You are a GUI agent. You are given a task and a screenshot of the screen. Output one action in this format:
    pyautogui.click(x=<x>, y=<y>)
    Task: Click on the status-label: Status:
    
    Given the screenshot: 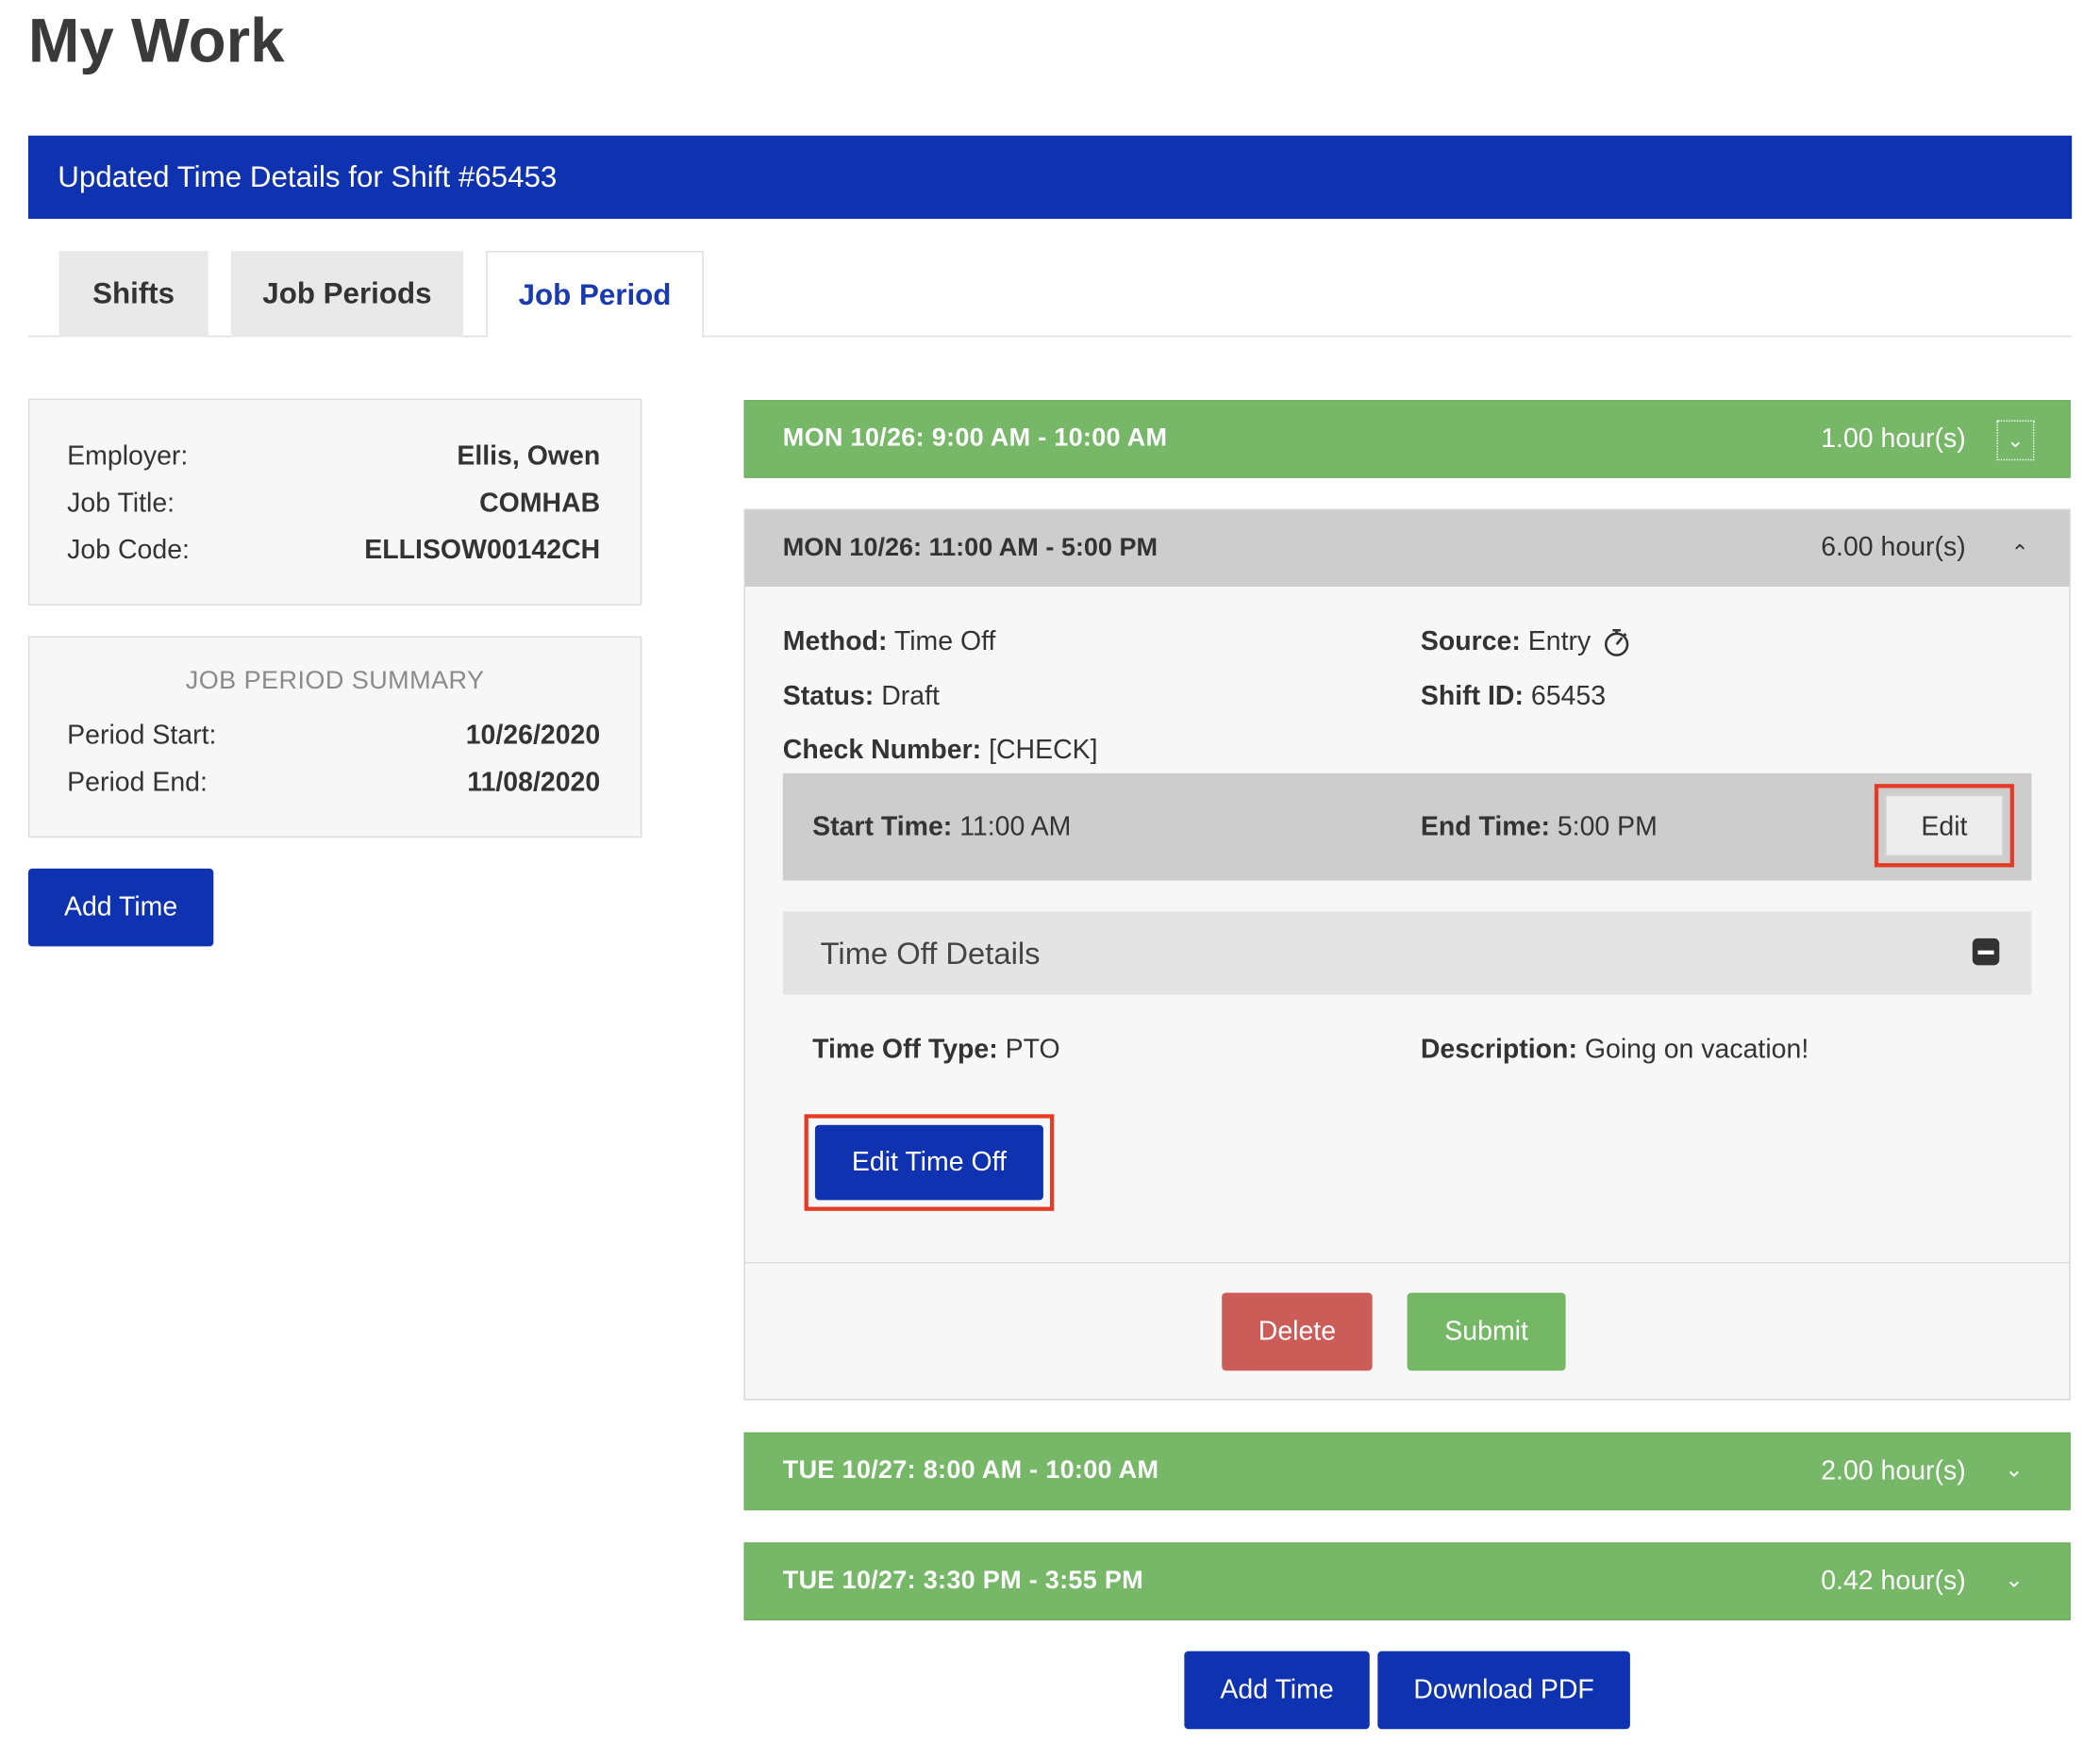 What is the action you would take?
    pyautogui.click(x=828, y=697)
    